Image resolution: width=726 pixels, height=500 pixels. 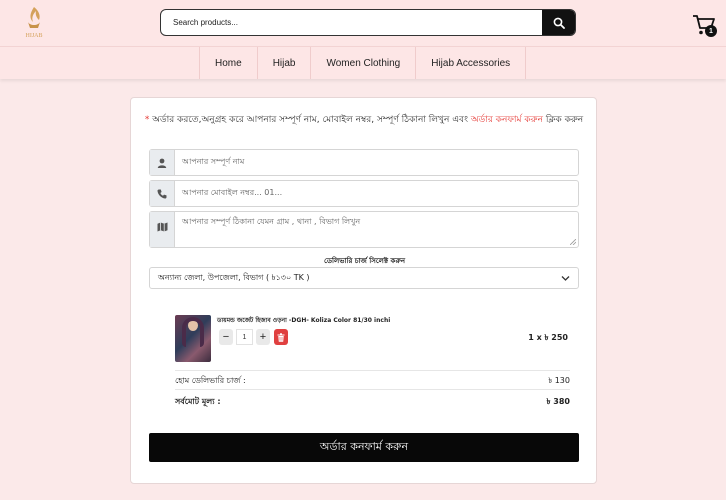 What do you see at coordinates (244, 337) in the screenshot?
I see `quantity-value: 1` at bounding box center [244, 337].